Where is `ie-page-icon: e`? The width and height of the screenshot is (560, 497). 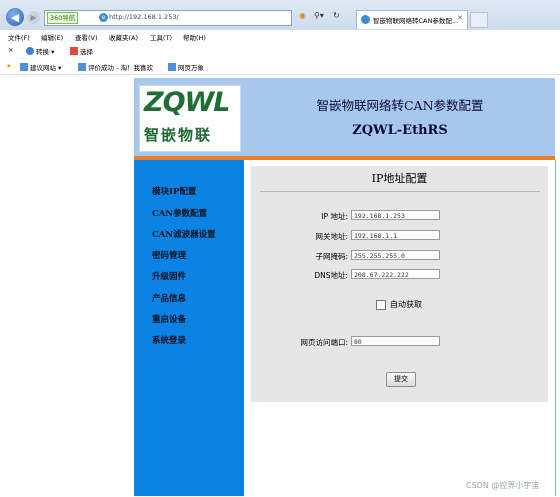
ie-page-icon: e is located at coordinates (103, 17).